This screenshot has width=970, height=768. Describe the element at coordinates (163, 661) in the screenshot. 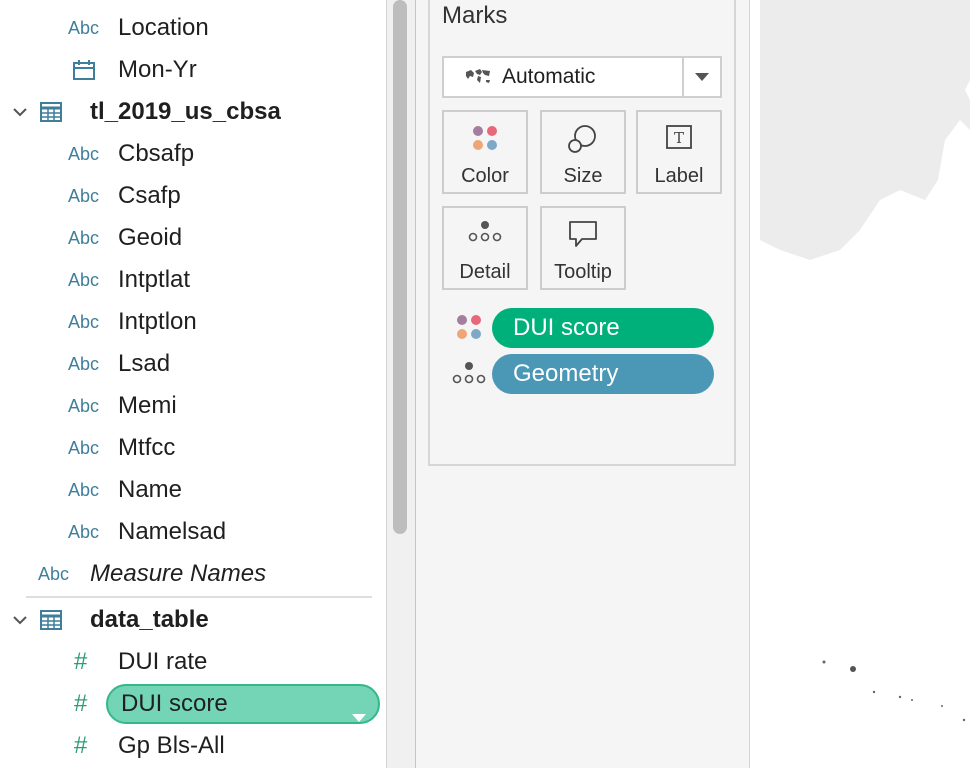

I see `field-label: DUI rate` at that location.